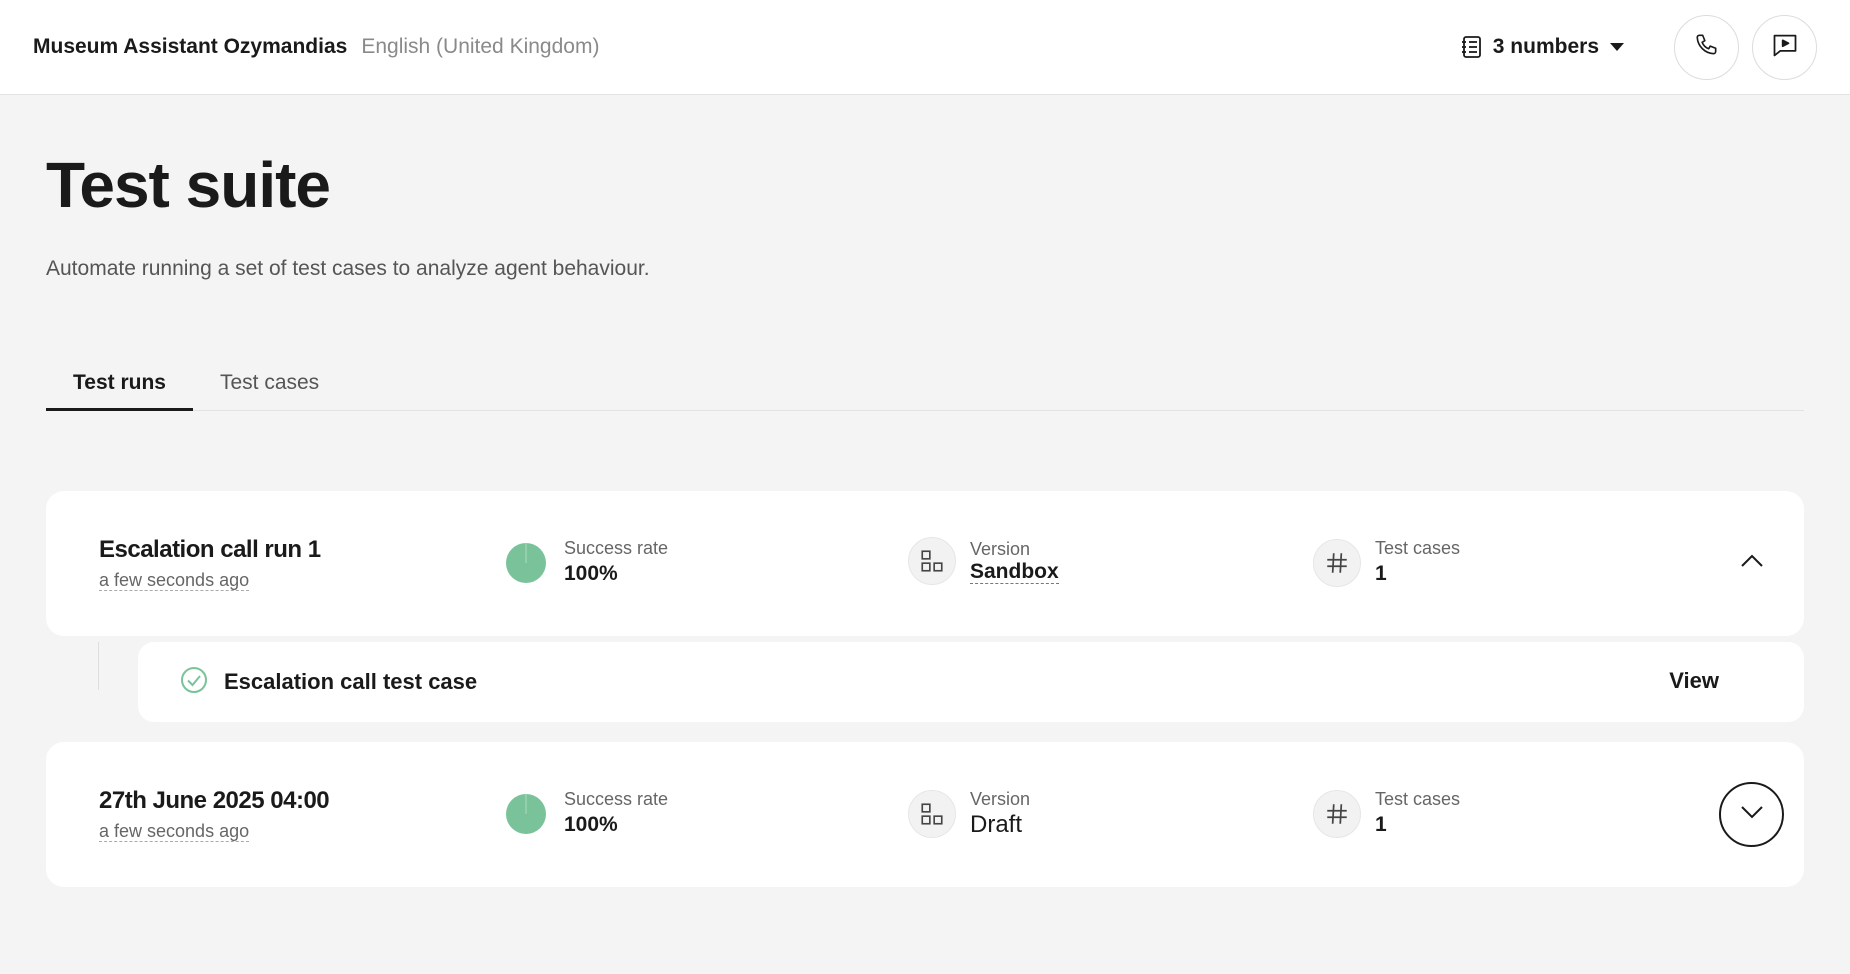 This screenshot has width=1850, height=974. Describe the element at coordinates (480, 46) in the screenshot. I see `agent-language: English (United Kingdom)` at that location.